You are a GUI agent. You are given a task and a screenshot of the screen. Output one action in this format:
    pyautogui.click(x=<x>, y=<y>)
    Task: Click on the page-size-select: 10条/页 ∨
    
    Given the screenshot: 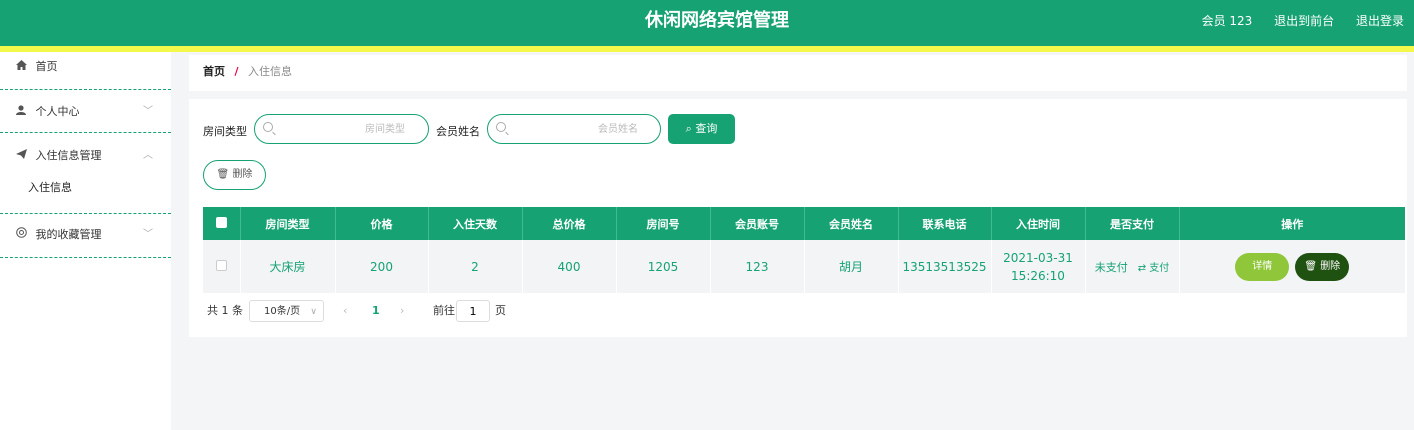 What is the action you would take?
    pyautogui.click(x=286, y=311)
    